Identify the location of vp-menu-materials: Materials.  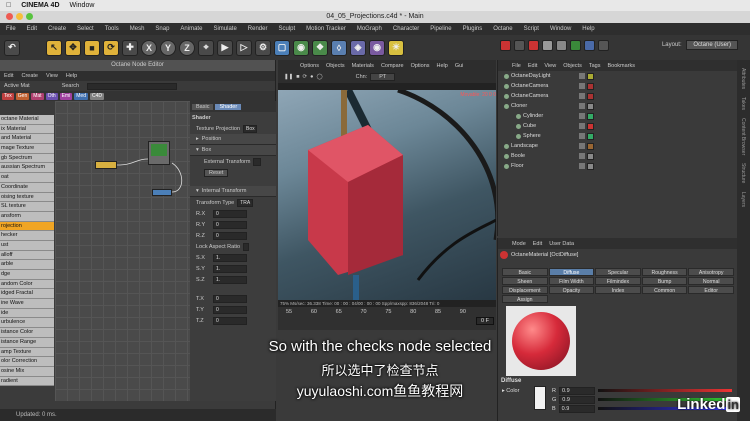
(363, 66).